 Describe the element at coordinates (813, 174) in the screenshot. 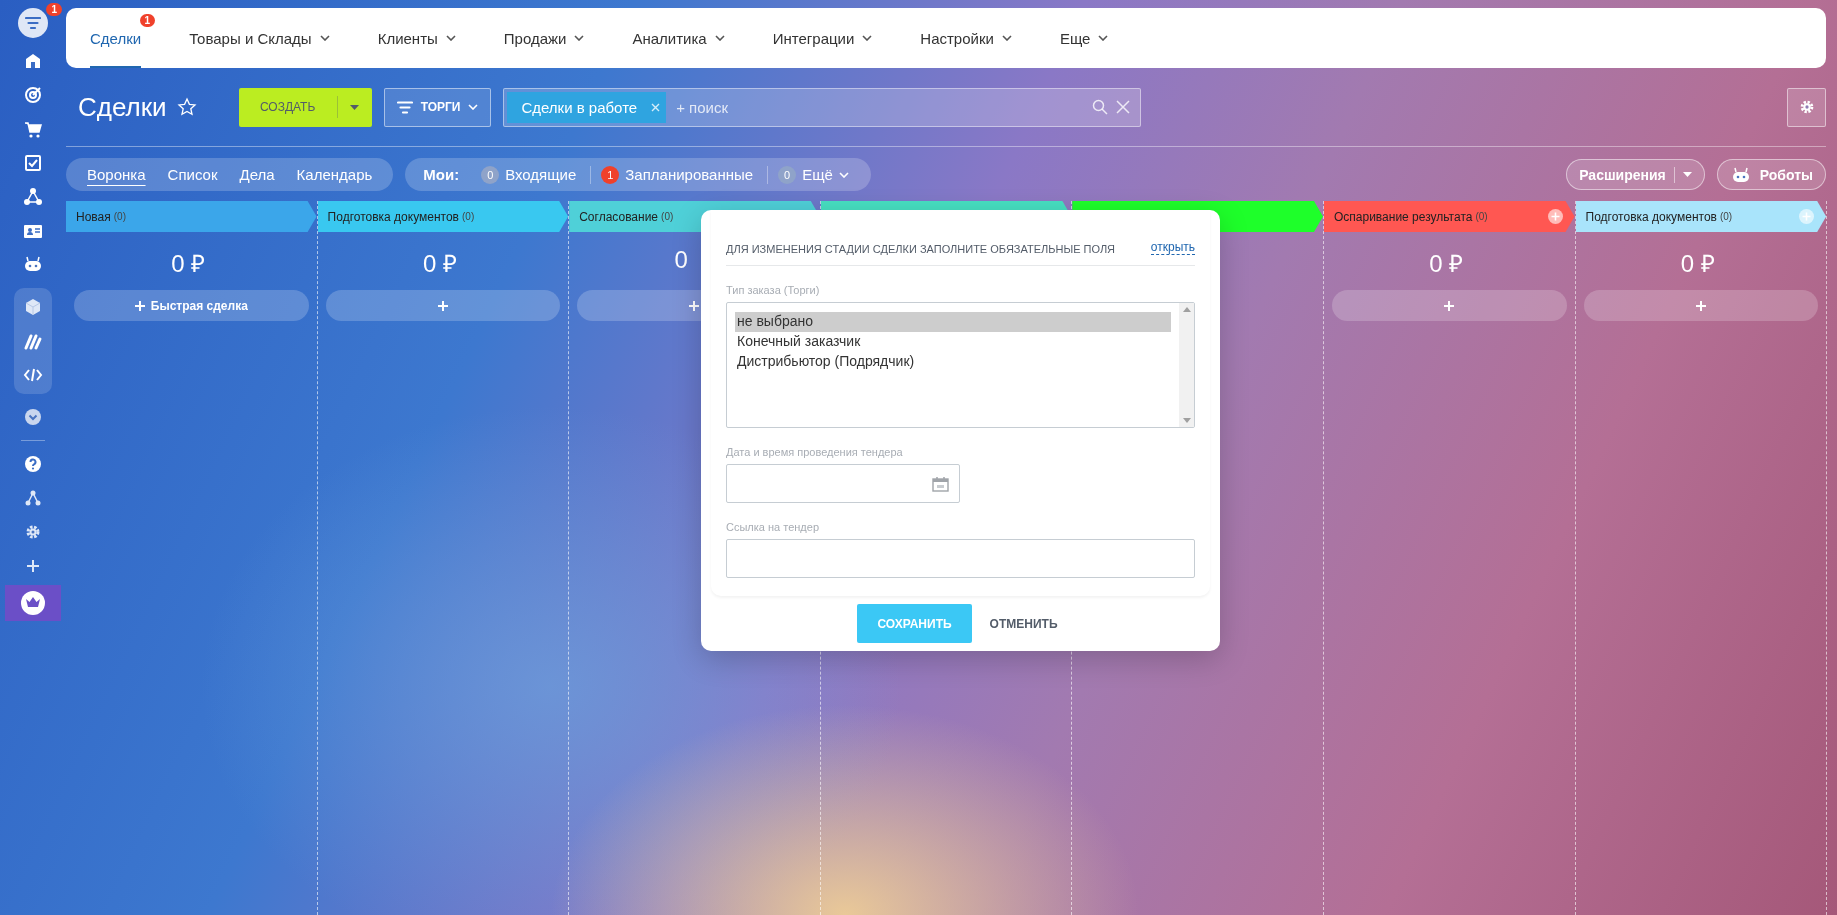

I see `counter-filter: 0 Ещё` at that location.